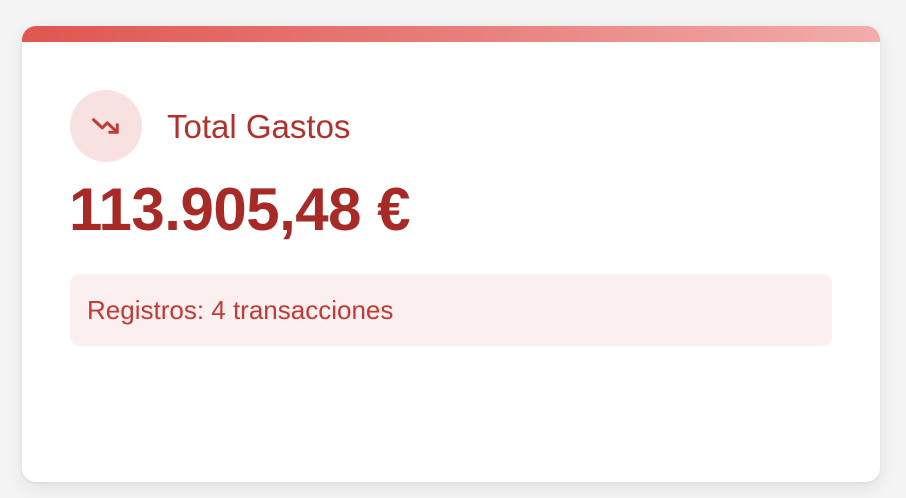 Image resolution: width=906 pixels, height=498 pixels. I want to click on card-title: Total Gastos, so click(259, 126).